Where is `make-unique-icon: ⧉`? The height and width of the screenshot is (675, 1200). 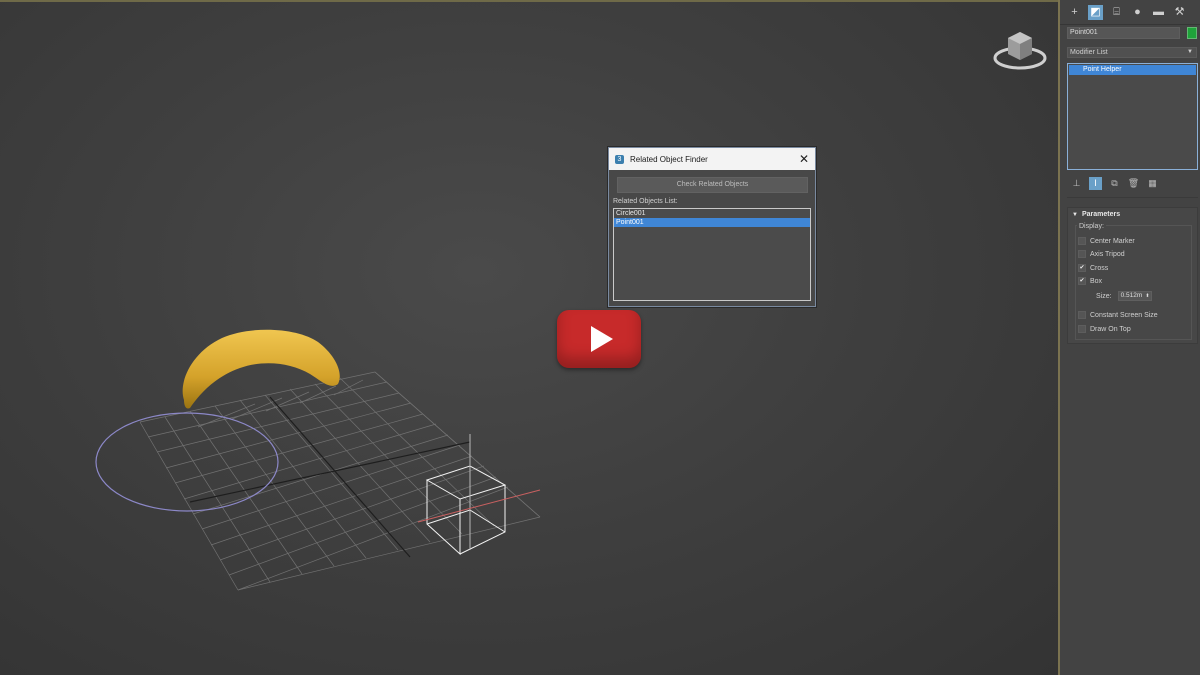
make-unique-icon: ⧉ is located at coordinates (1114, 183).